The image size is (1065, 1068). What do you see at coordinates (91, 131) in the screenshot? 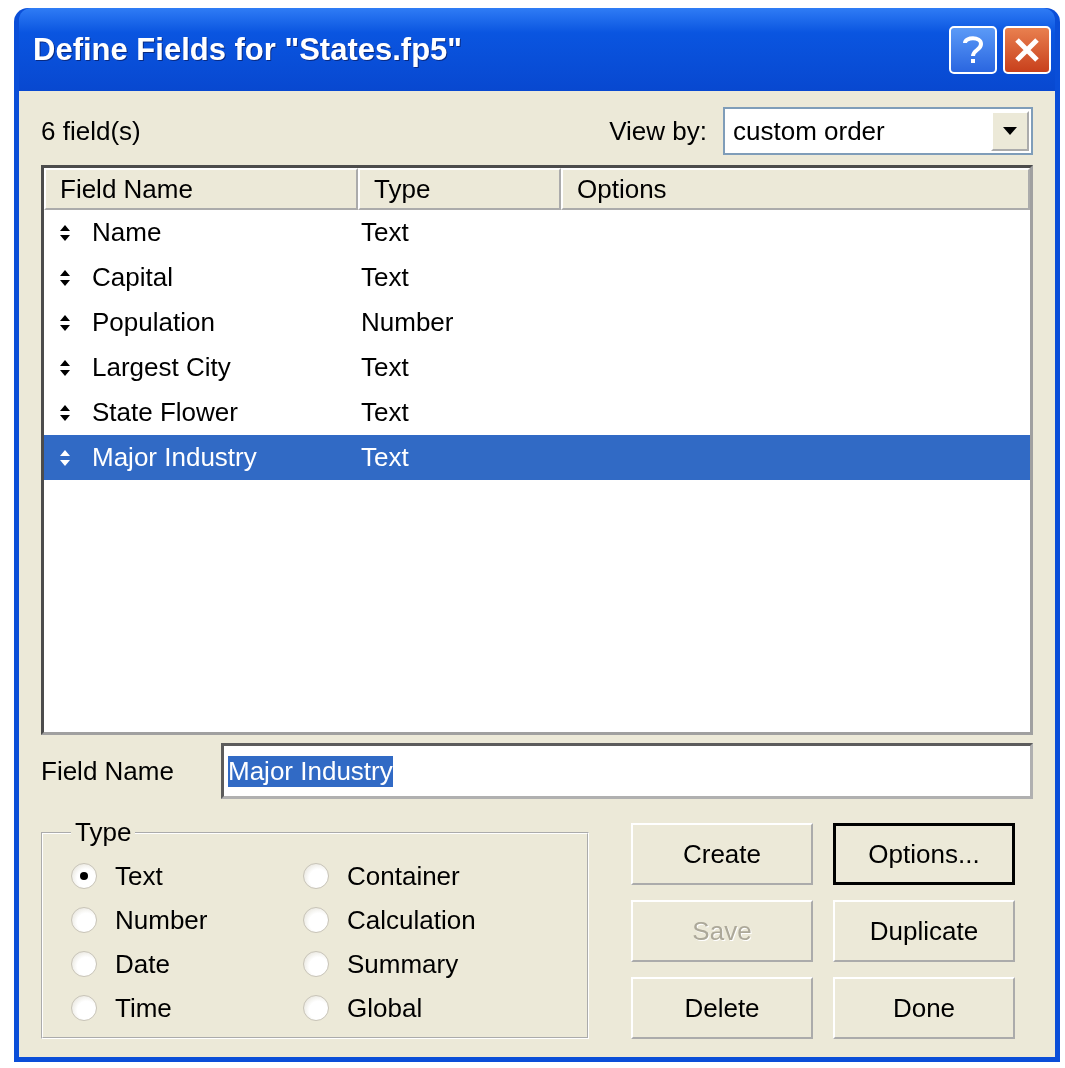
I see `field-count: 6 field(s)` at bounding box center [91, 131].